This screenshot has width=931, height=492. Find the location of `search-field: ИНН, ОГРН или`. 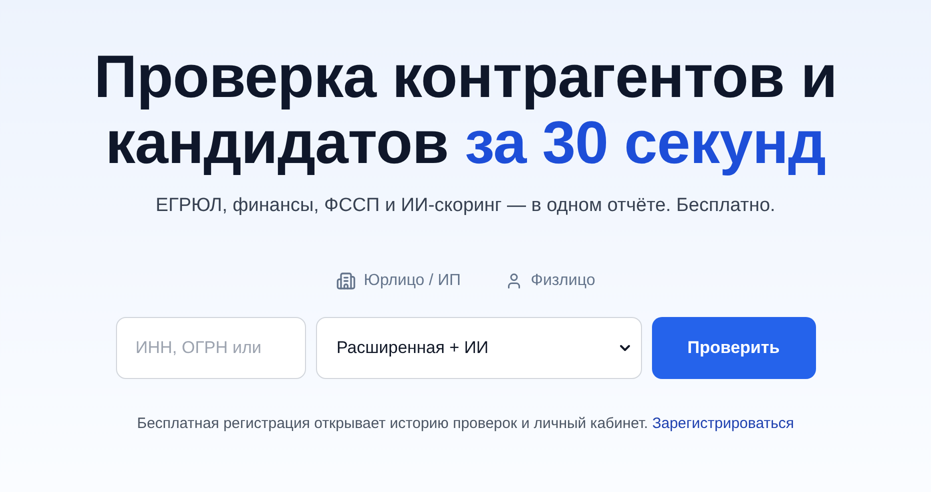

search-field: ИНН, ОГРН или is located at coordinates (211, 347).